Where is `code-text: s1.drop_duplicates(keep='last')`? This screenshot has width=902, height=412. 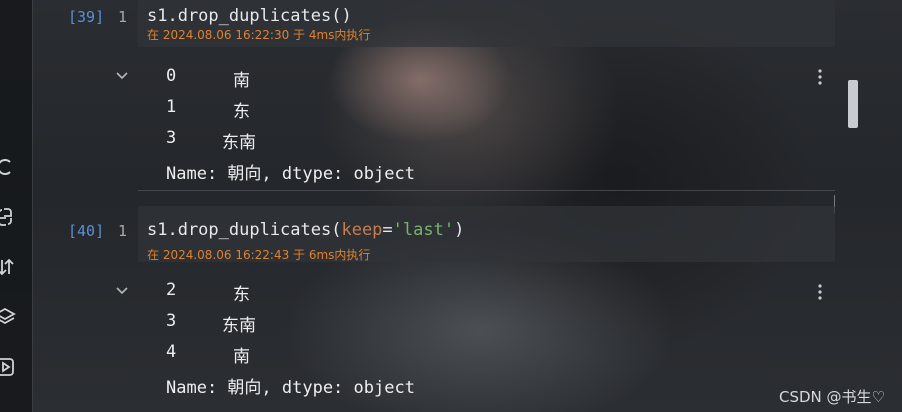
code-text: s1.drop_duplicates(keep='last') is located at coordinates (305, 230).